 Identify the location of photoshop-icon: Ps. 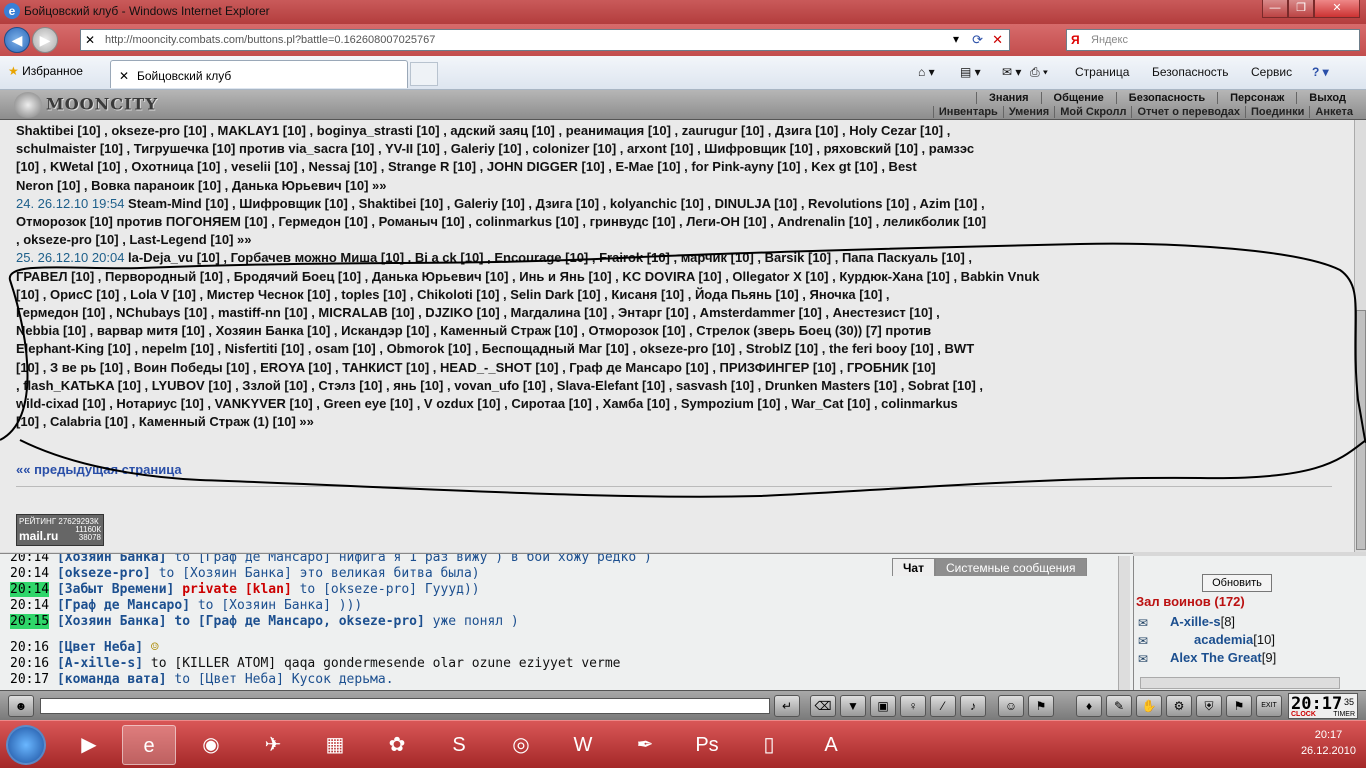
(707, 745).